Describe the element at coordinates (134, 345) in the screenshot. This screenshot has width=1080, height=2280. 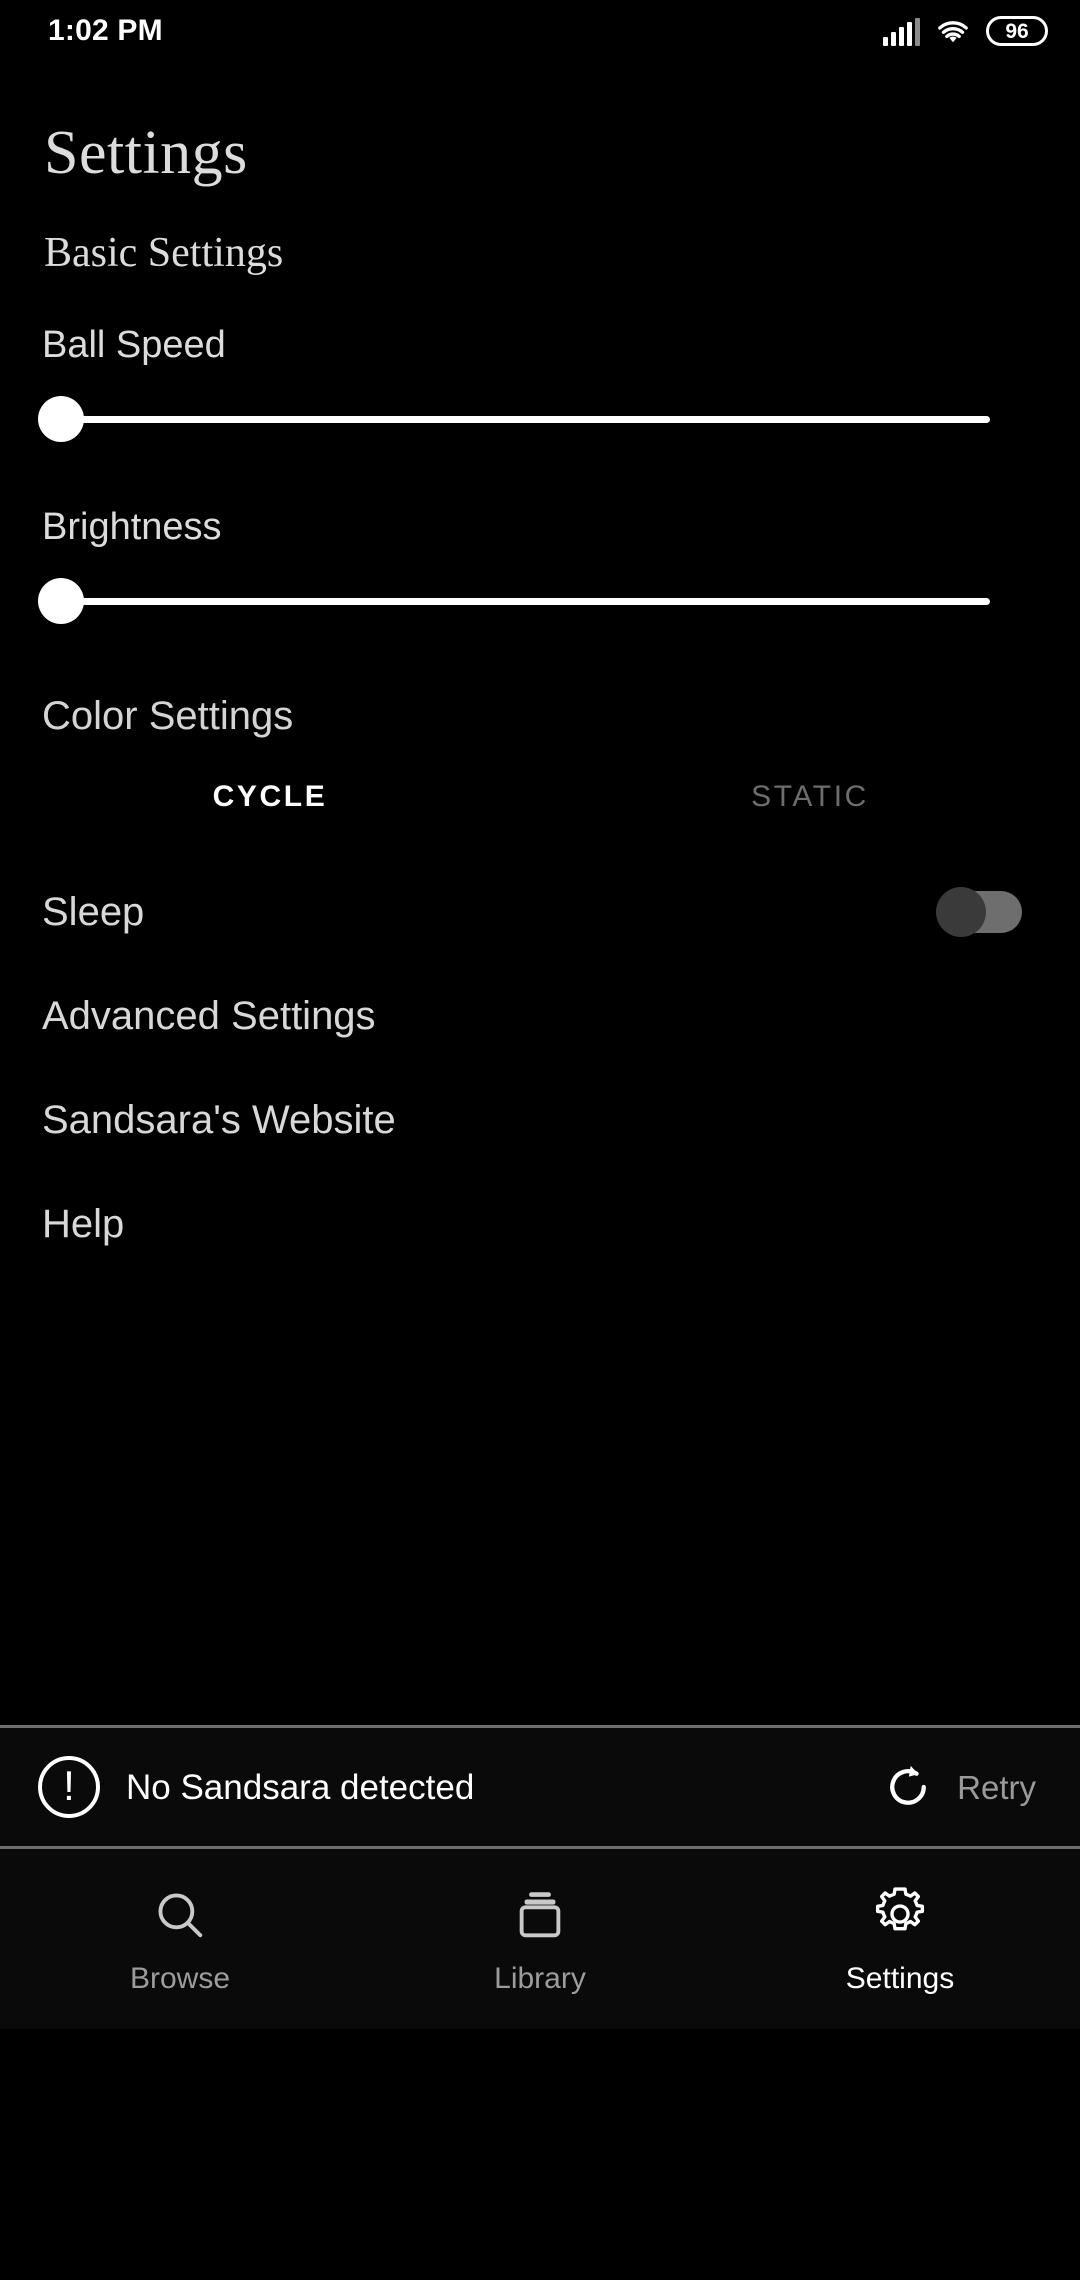
I see `ball-speed-label: Ball Speed` at that location.